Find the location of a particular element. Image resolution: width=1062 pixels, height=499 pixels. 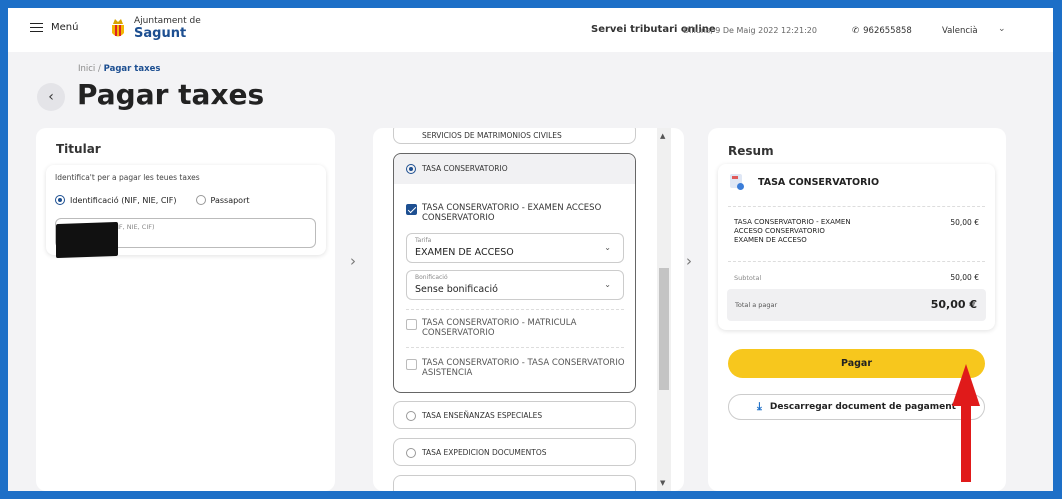

id-type-options: Identificació (NIF, NIE, CIF) Passaport is located at coordinates (152, 200).